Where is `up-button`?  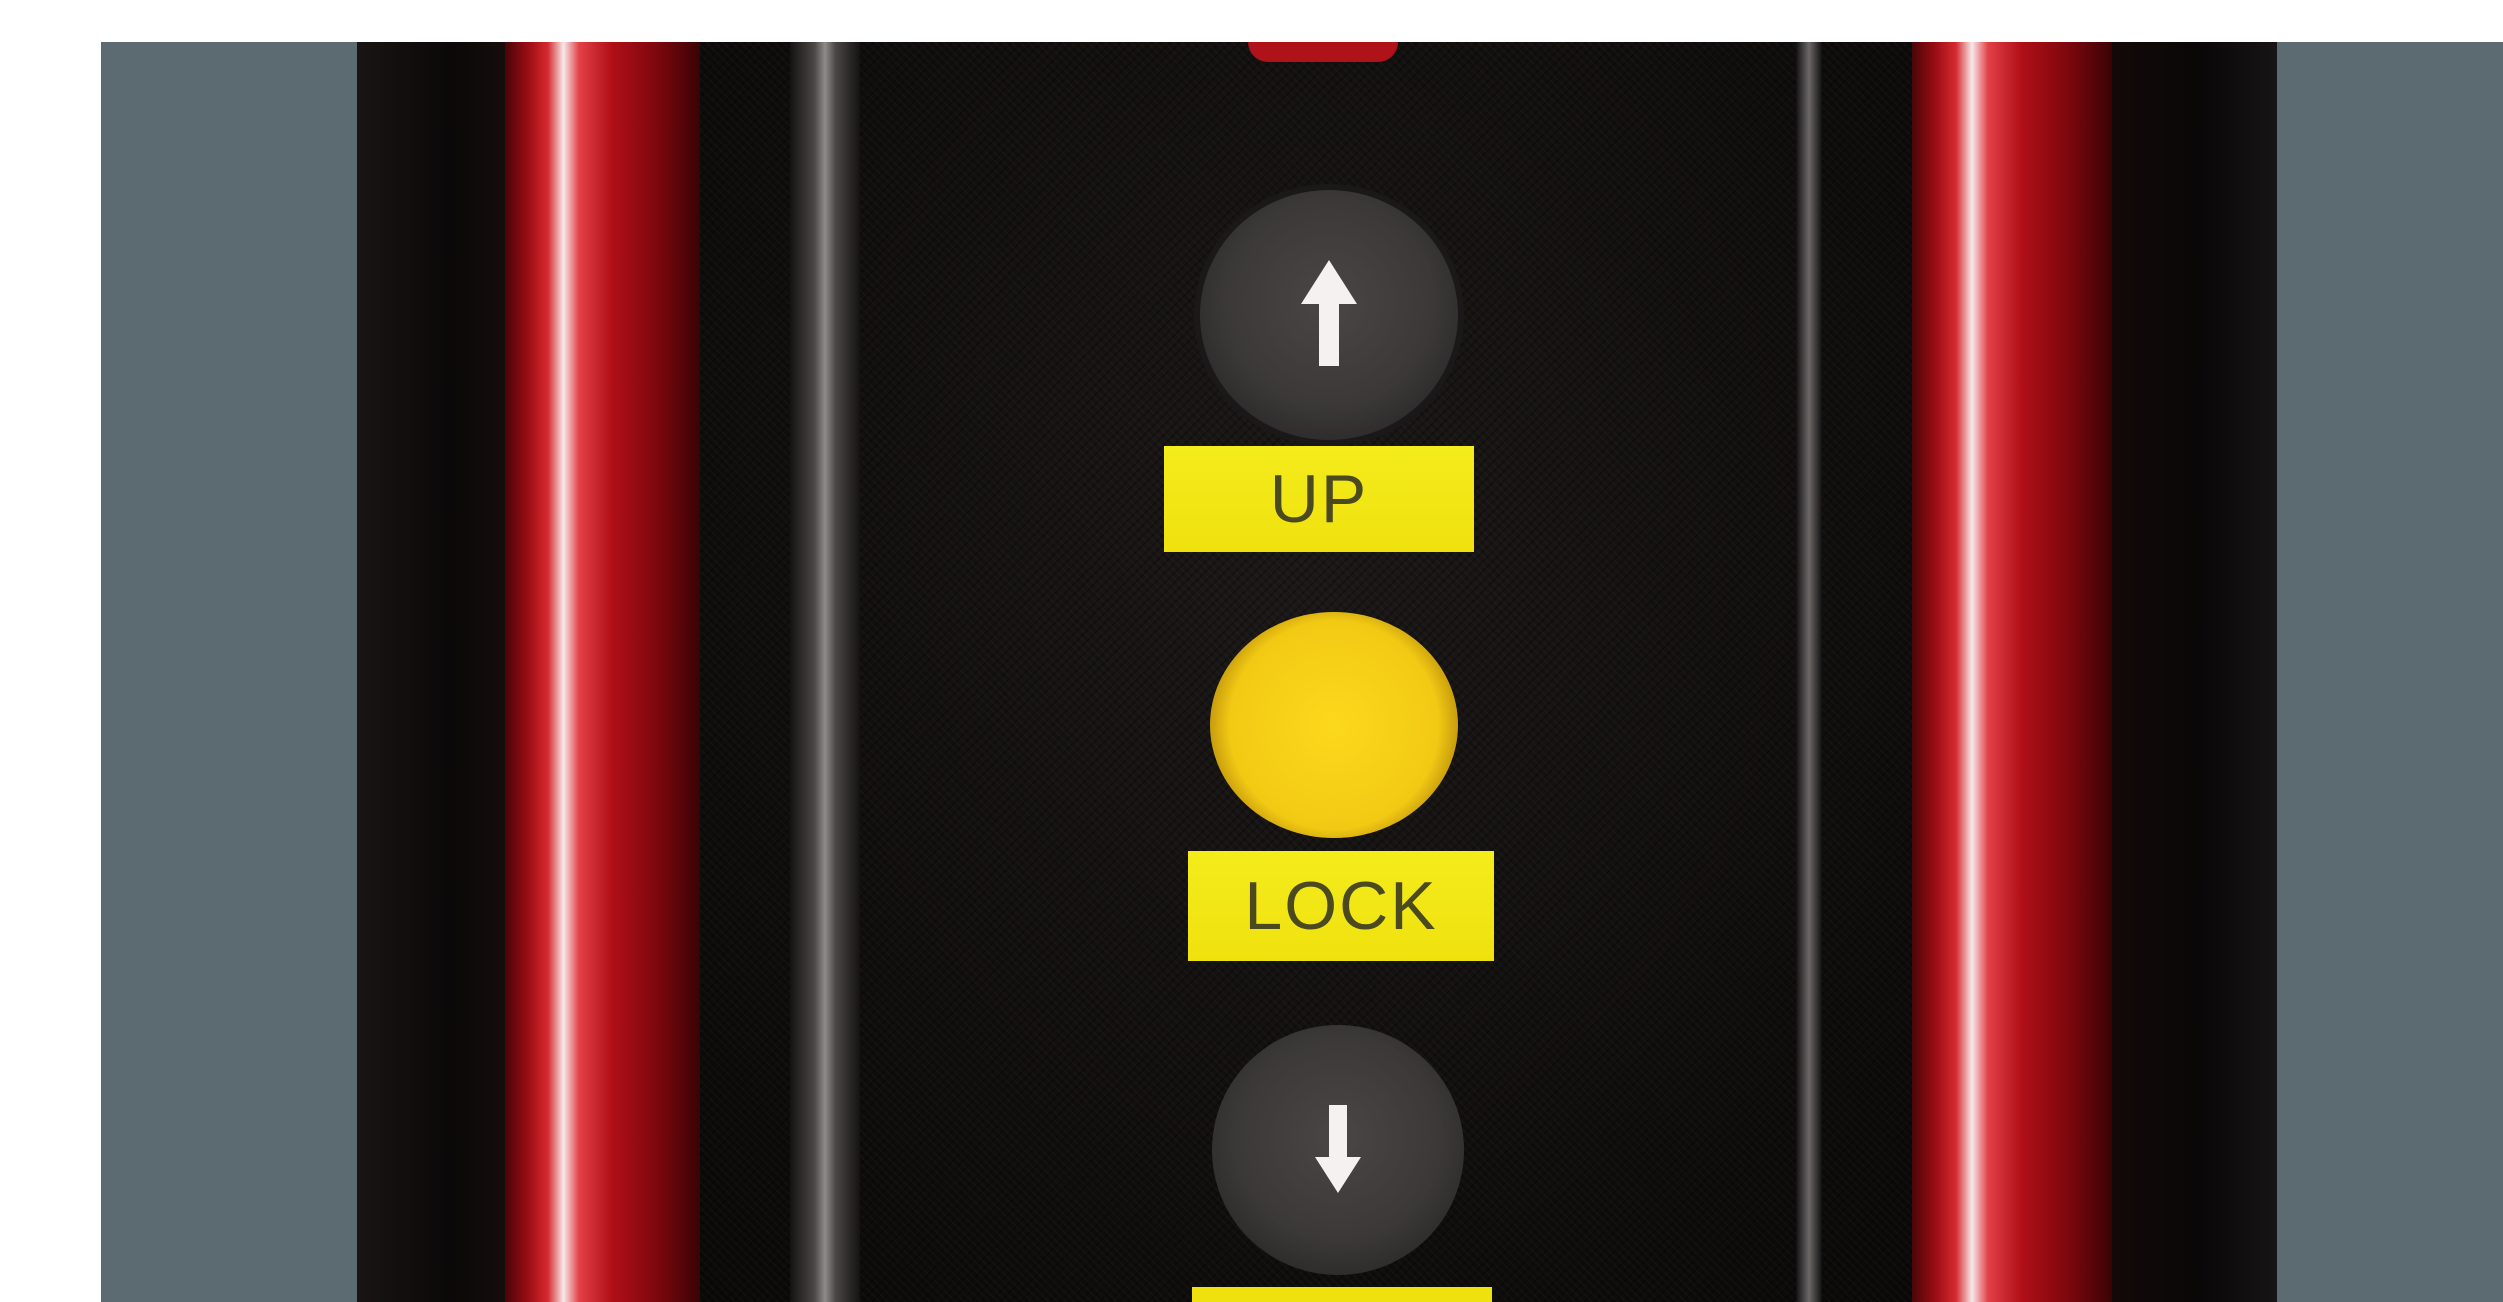
up-button is located at coordinates (1329, 315).